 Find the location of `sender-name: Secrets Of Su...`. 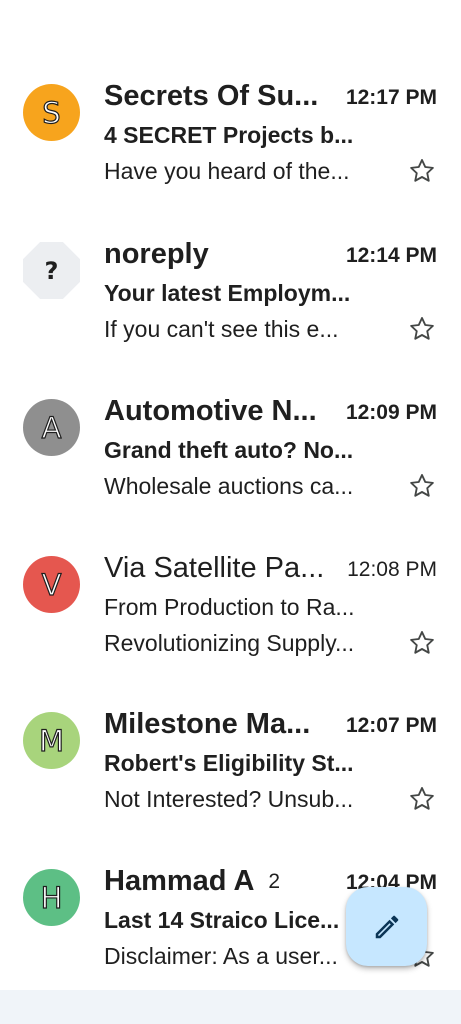

sender-name: Secrets Of Su... is located at coordinates (211, 96).